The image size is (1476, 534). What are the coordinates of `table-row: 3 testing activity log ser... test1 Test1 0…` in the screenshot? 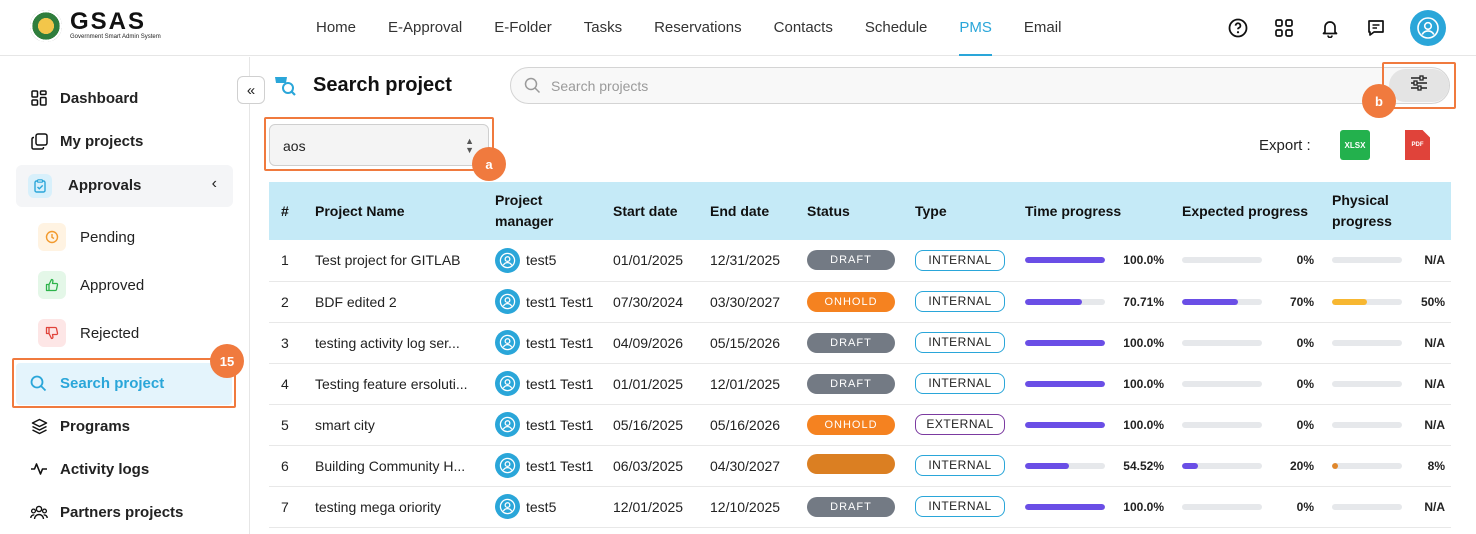 It's located at (860, 342).